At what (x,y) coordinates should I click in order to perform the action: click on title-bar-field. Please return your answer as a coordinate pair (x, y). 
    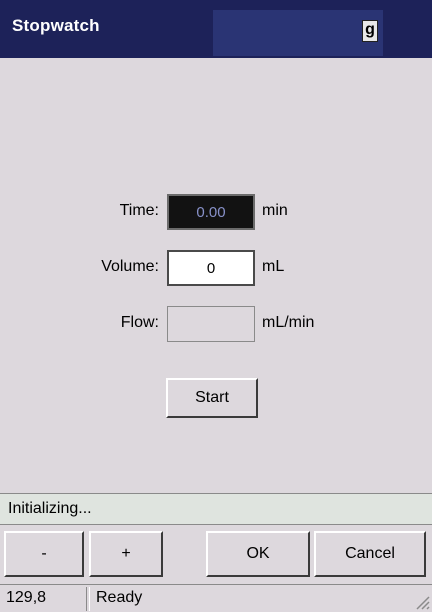
    Looking at the image, I should click on (298, 33).